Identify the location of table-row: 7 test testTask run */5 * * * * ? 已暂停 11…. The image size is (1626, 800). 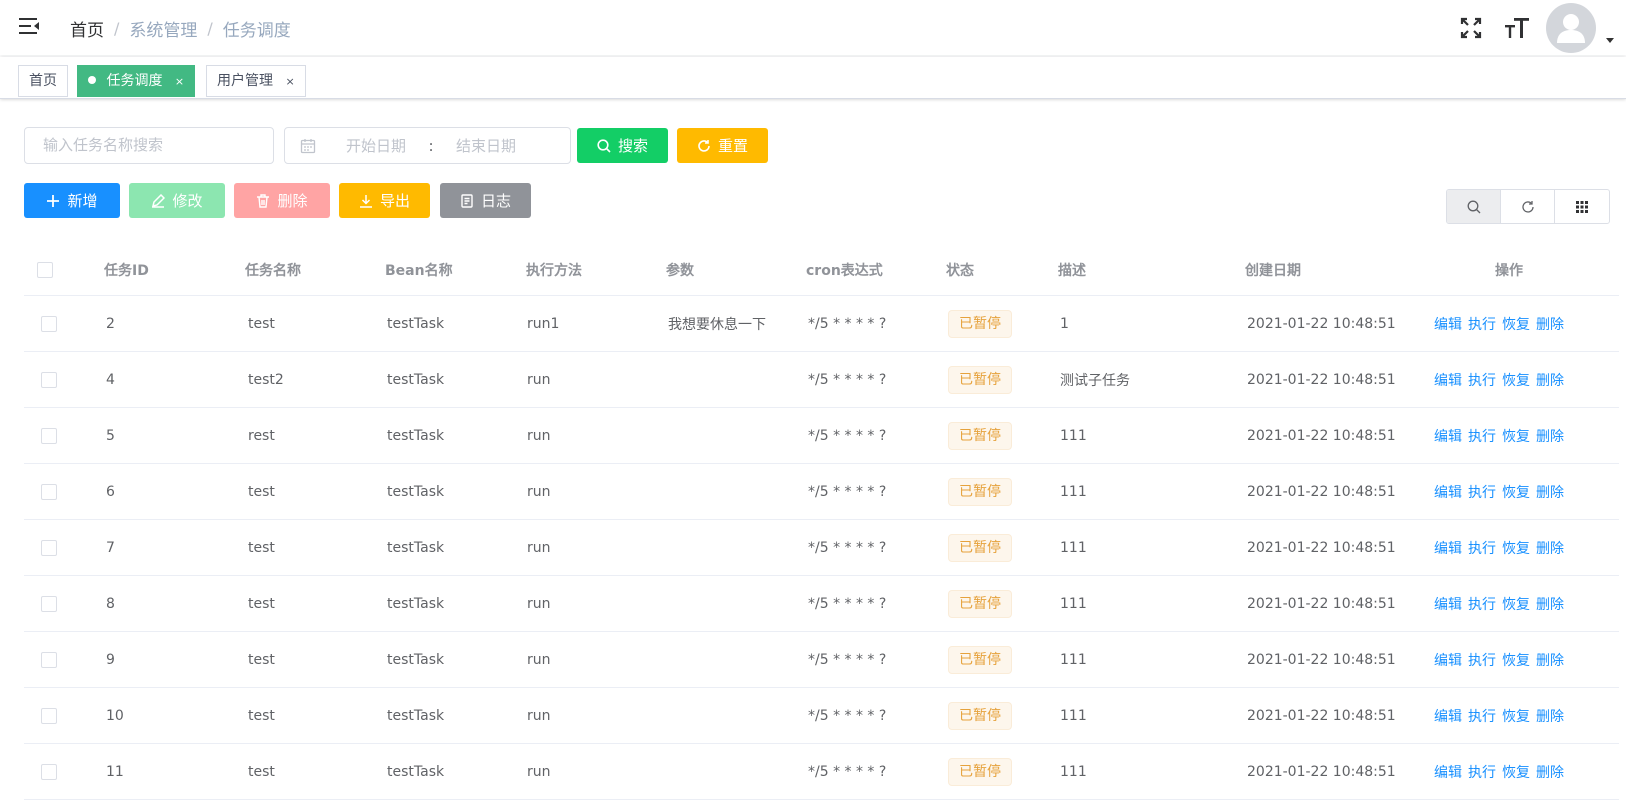
(821, 548).